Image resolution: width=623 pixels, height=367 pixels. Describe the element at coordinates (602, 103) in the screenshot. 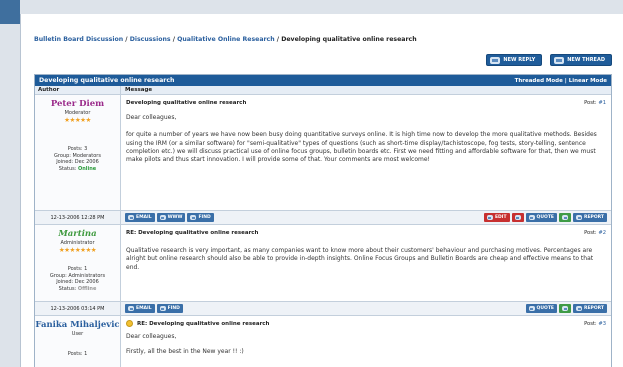

I see `post-link: #1` at that location.